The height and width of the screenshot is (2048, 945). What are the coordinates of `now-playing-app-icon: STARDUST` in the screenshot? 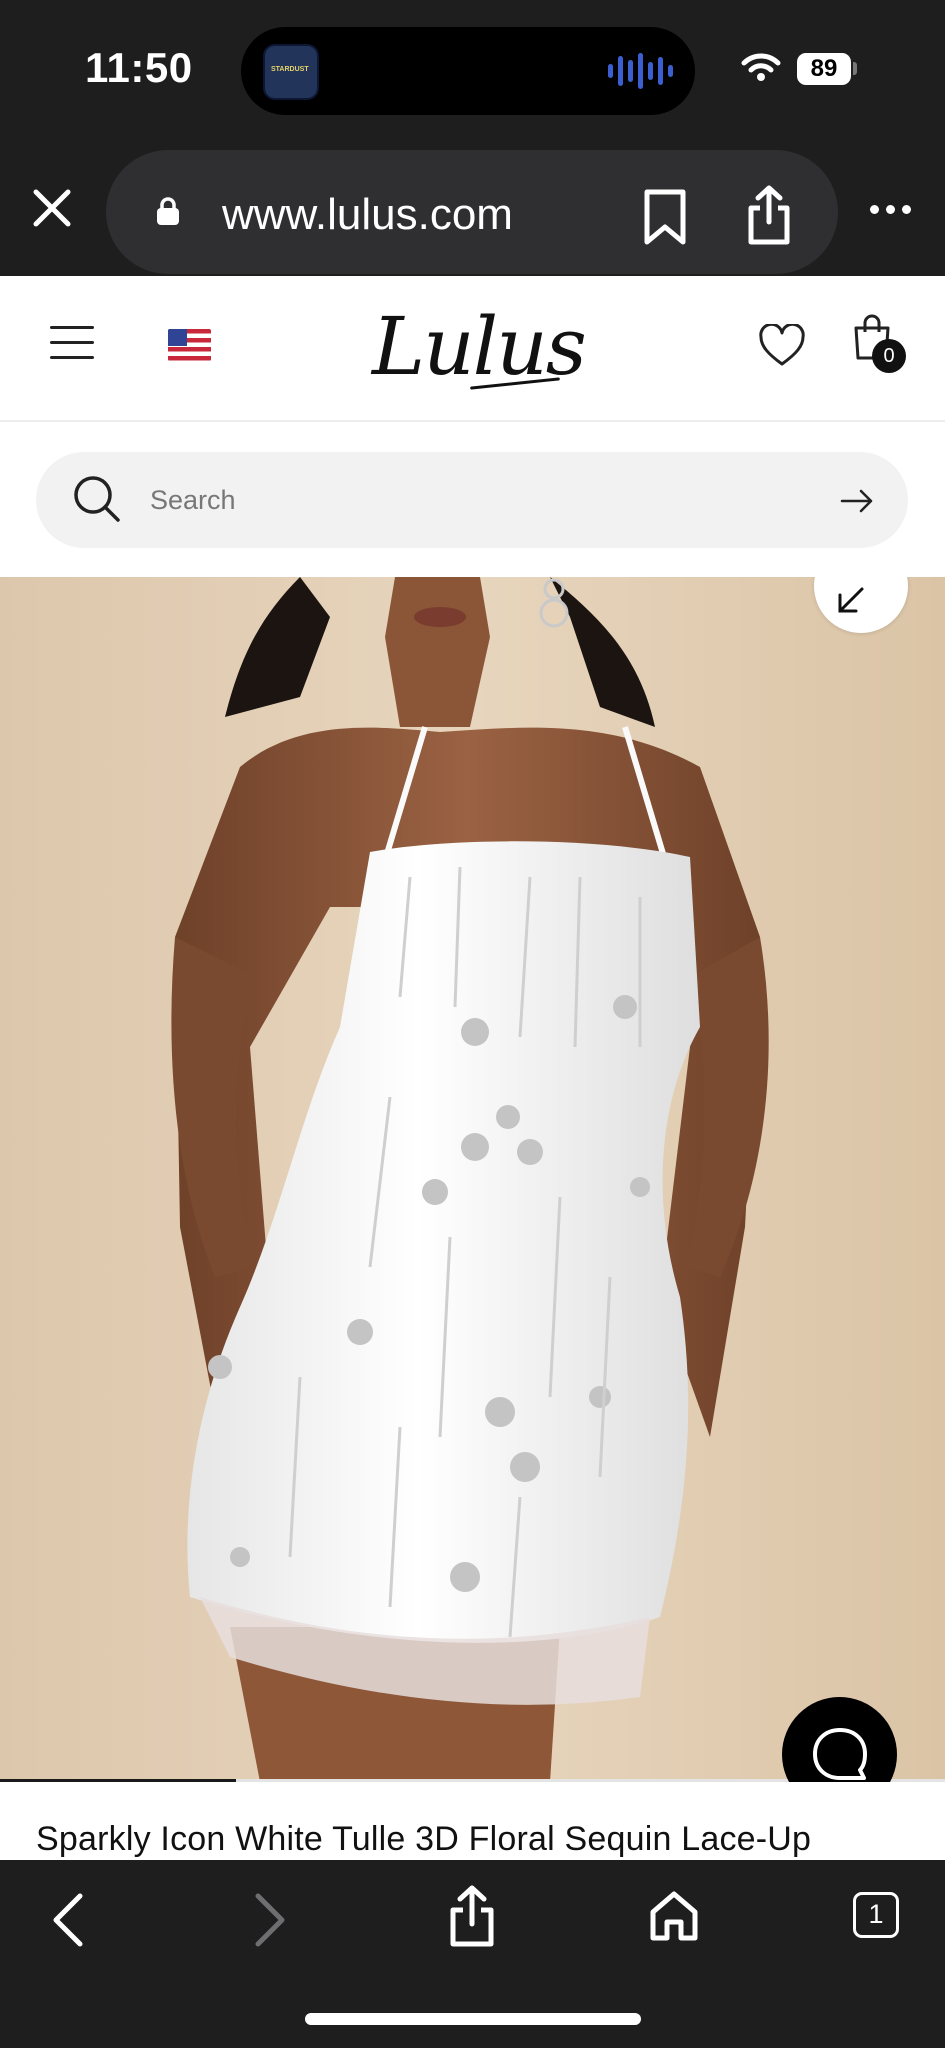 It's located at (291, 72).